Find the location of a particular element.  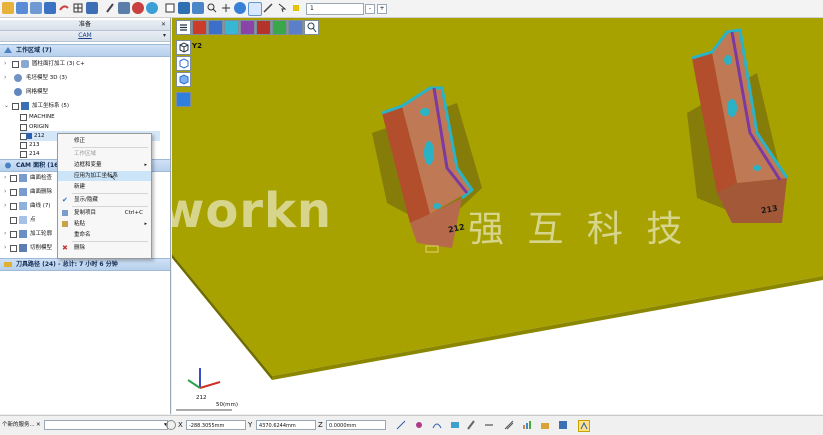

grid-icon is located at coordinates (78, 8).